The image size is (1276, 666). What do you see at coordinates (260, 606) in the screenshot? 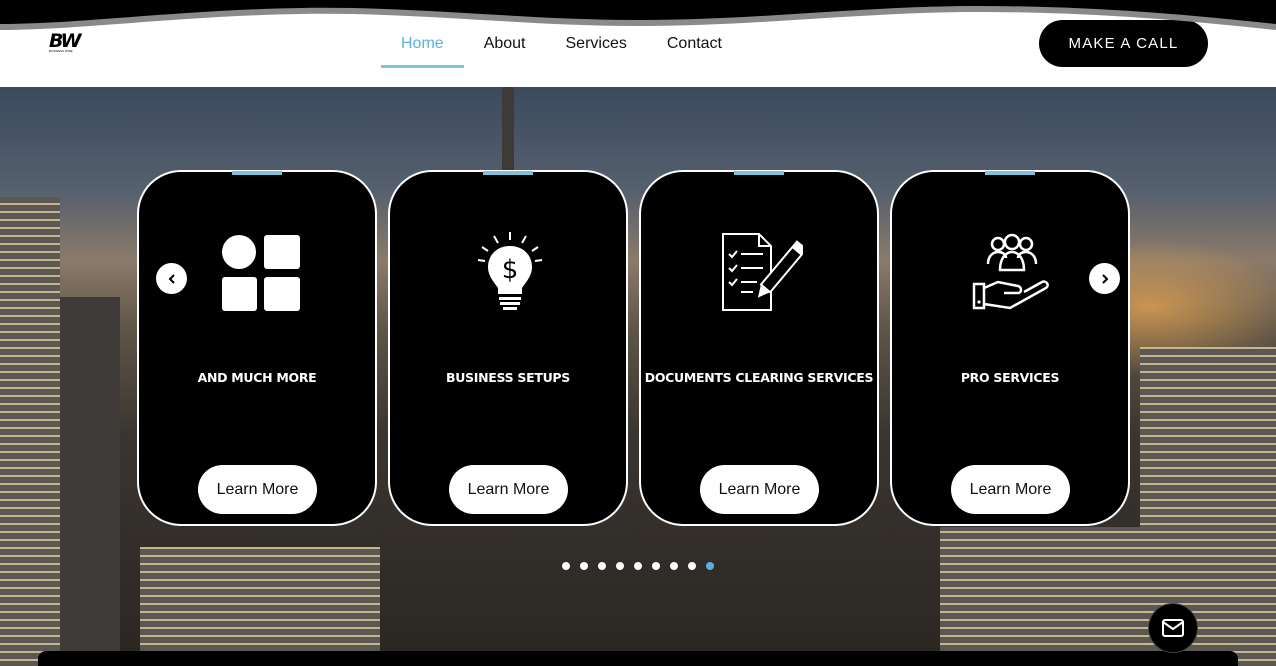
I see `building-bottom-center` at bounding box center [260, 606].